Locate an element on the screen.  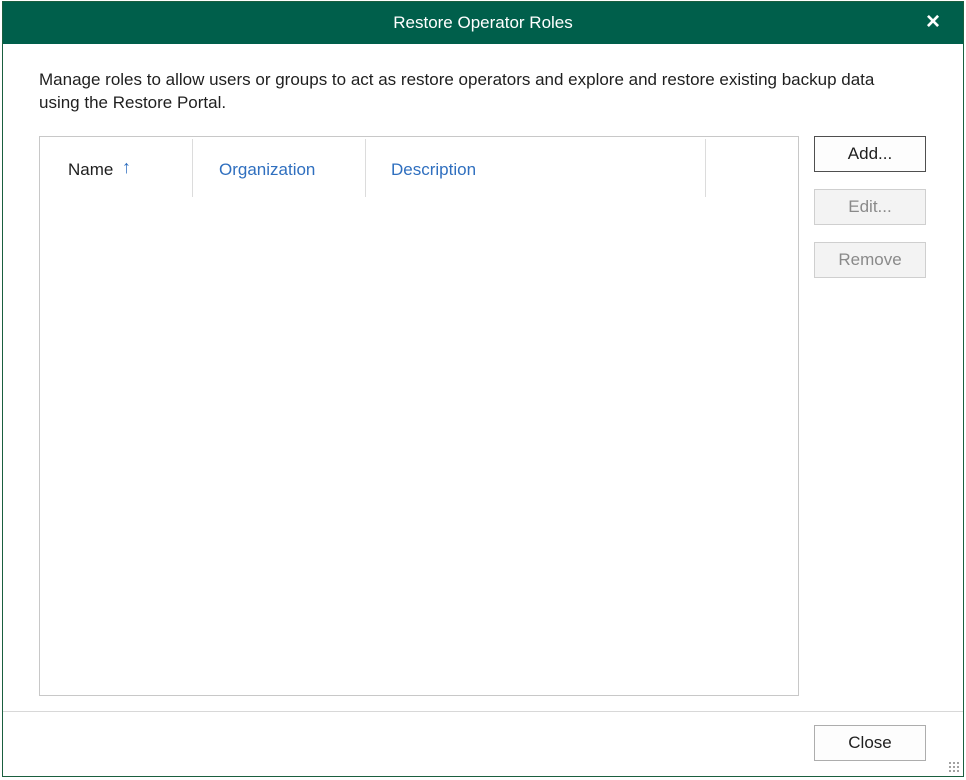
dialog-title: Restore Operator Roles is located at coordinates (483, 22).